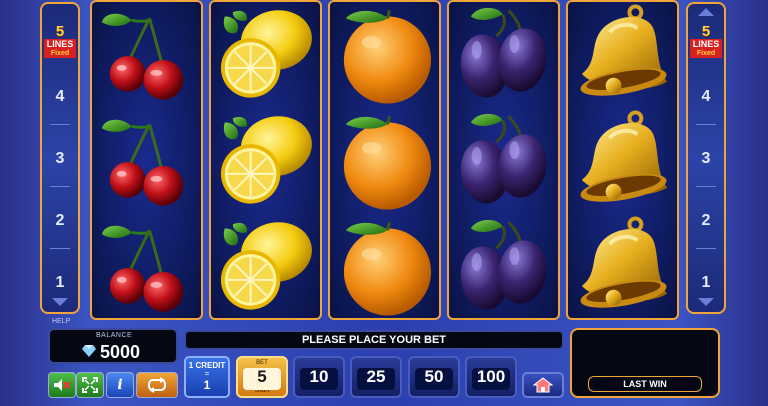  What do you see at coordinates (207, 385) in the screenshot?
I see `credit-value: 1` at bounding box center [207, 385].